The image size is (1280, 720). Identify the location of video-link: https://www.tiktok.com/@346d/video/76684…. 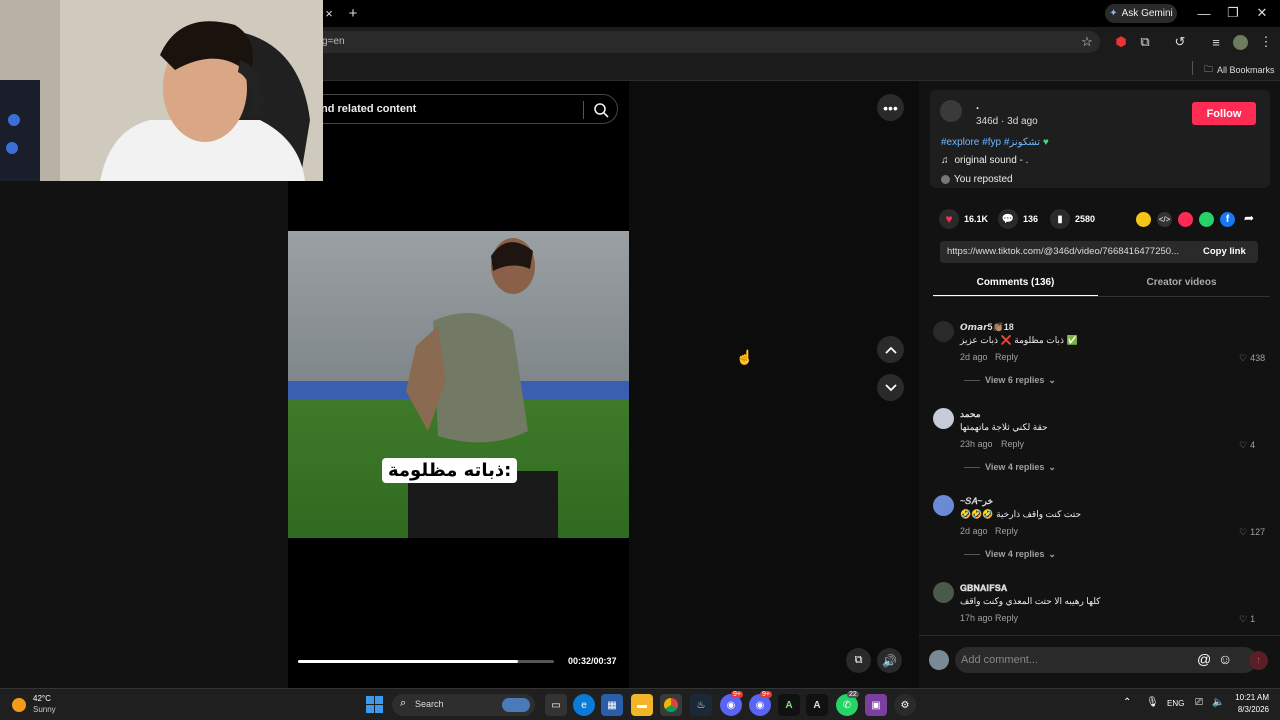
(1069, 251).